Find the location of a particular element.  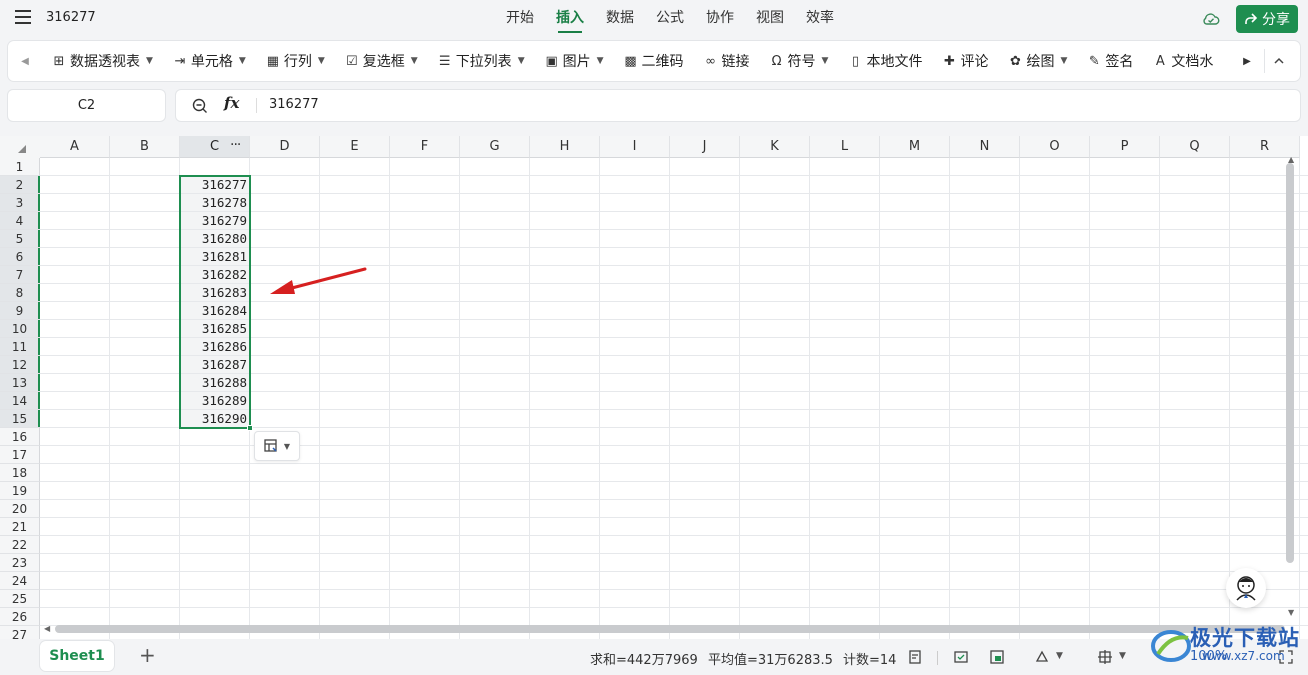

ribbon-item-1: ⇥ 单元格 ▼ is located at coordinates (209, 61).